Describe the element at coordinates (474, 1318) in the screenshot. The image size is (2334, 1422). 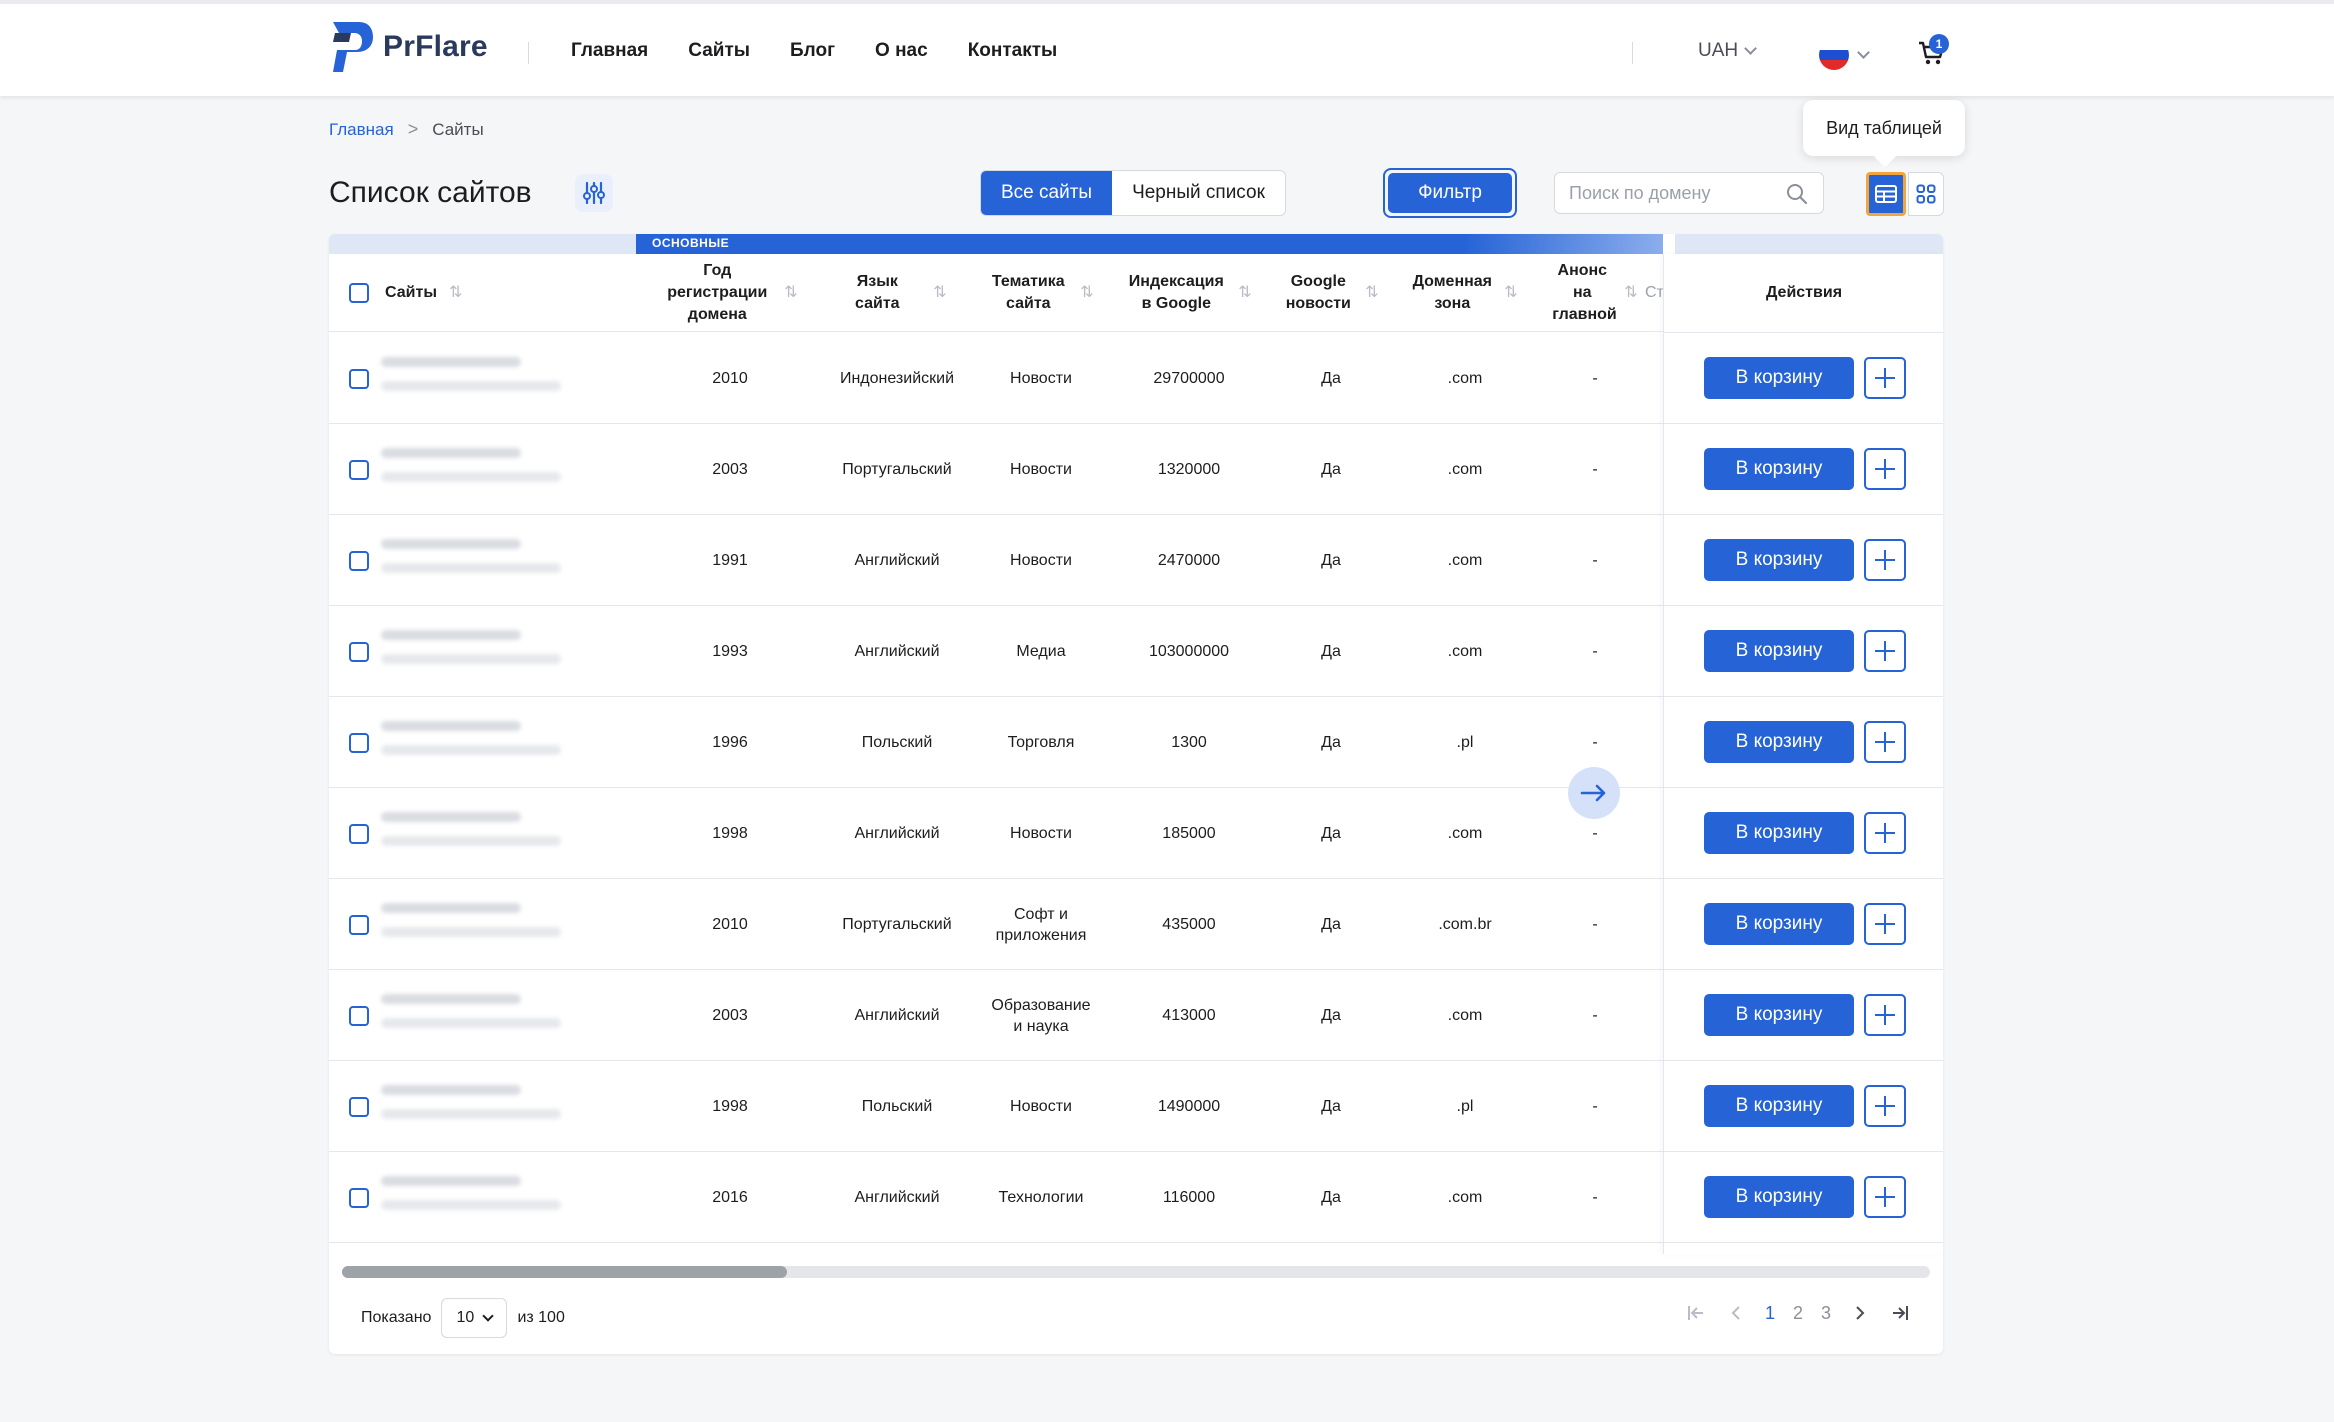
I see `per-page-select: 10` at that location.